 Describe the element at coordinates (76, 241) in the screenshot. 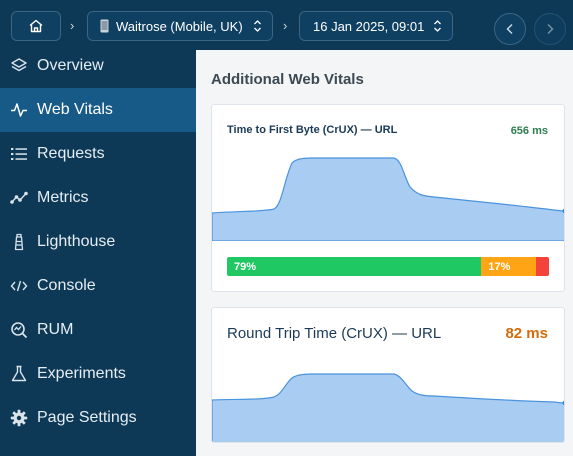

I see `sidebar-item-label: Lighthouse` at that location.